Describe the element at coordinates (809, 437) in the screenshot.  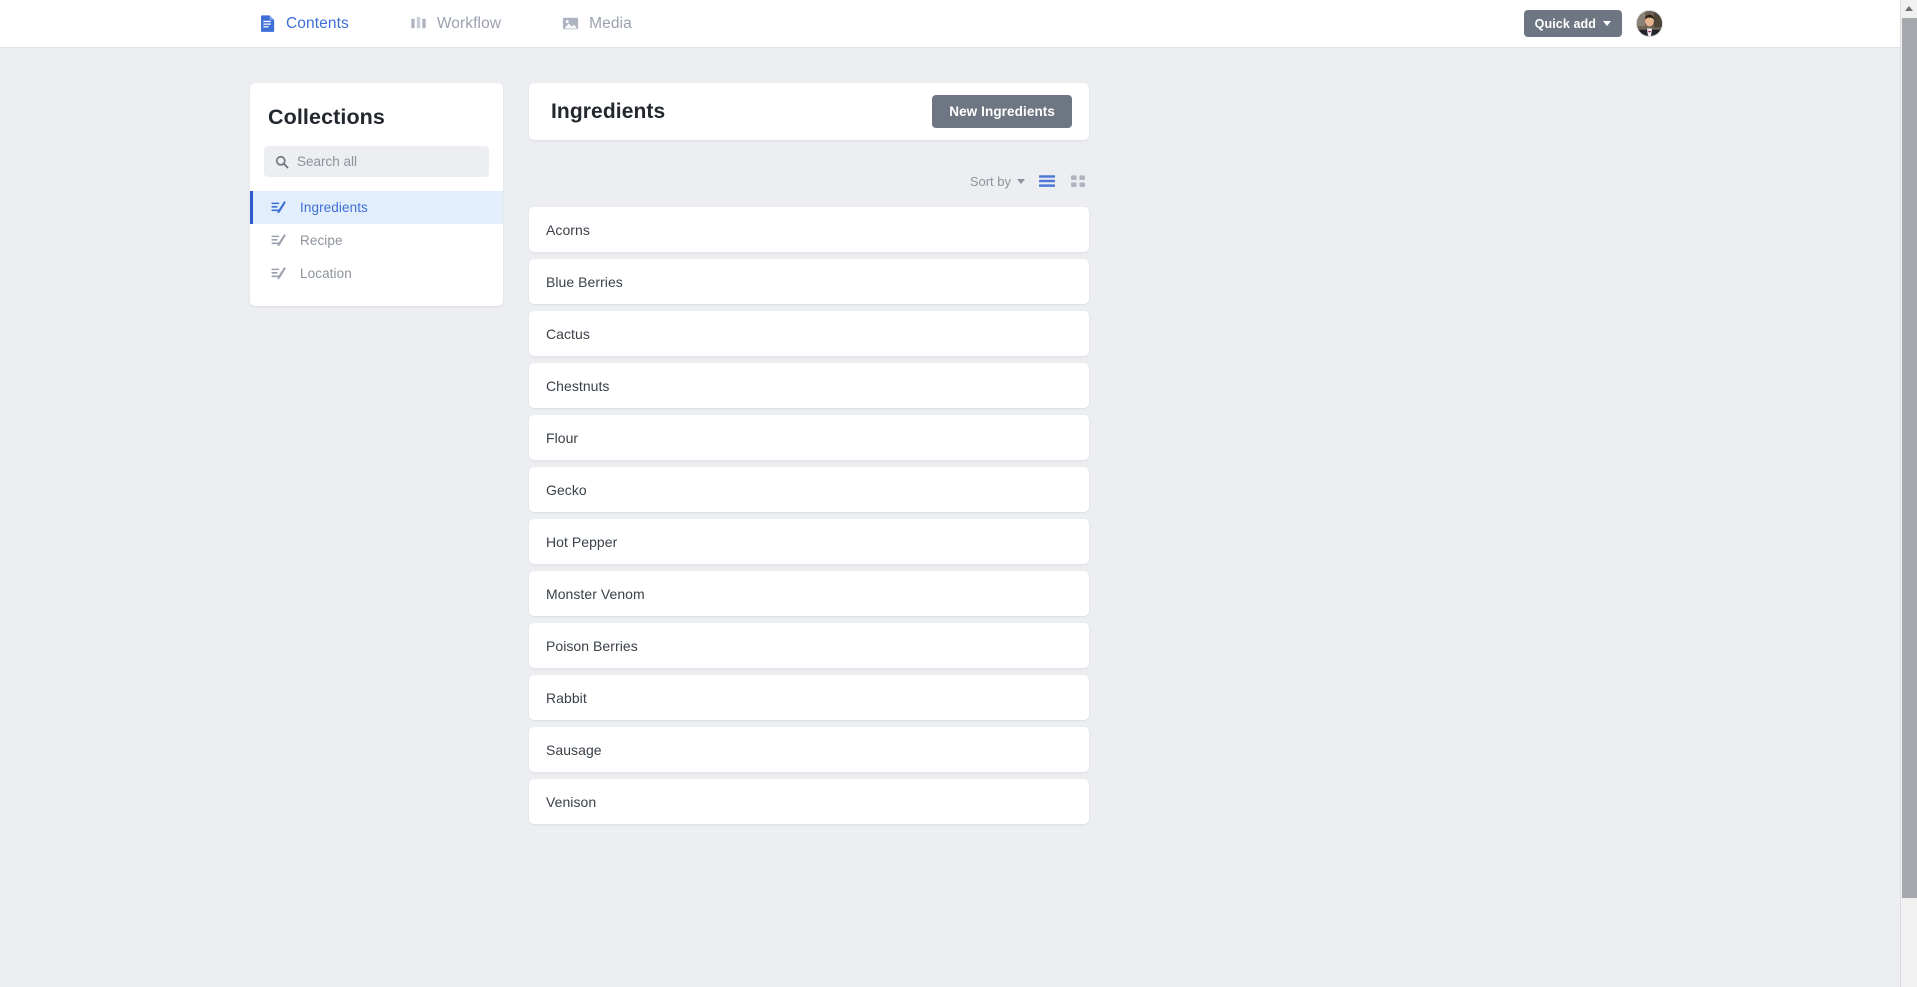
I see `list-item: Flour` at that location.